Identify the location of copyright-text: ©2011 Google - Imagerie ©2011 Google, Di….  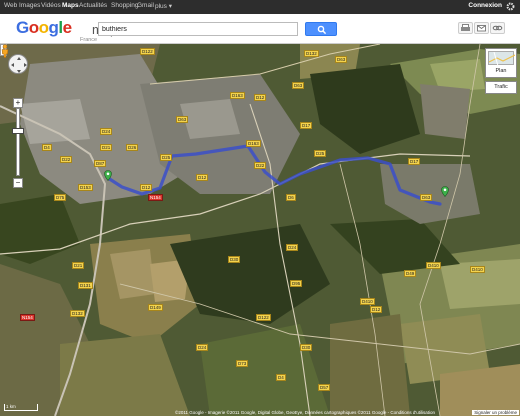
(305, 412).